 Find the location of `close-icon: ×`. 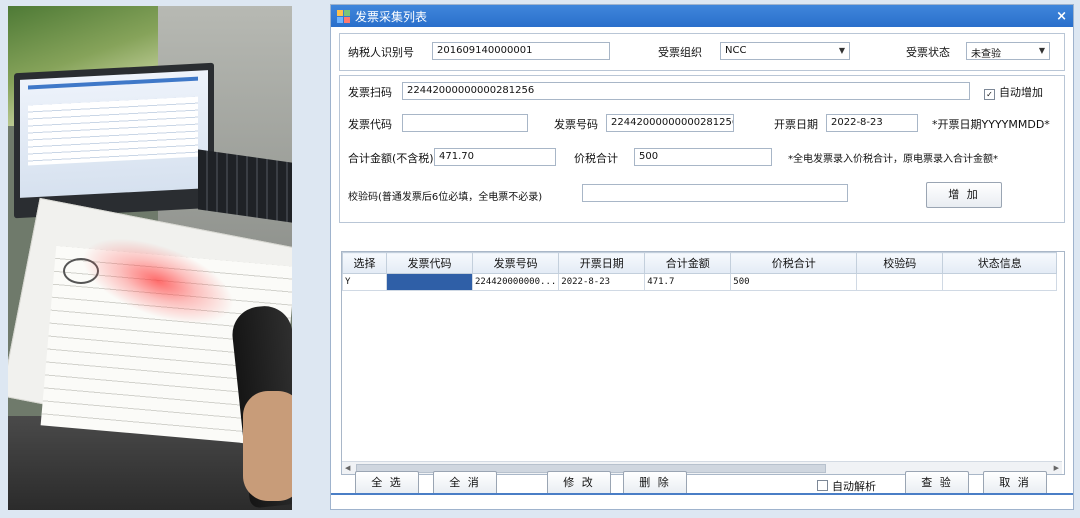

close-icon: × is located at coordinates (1061, 16).